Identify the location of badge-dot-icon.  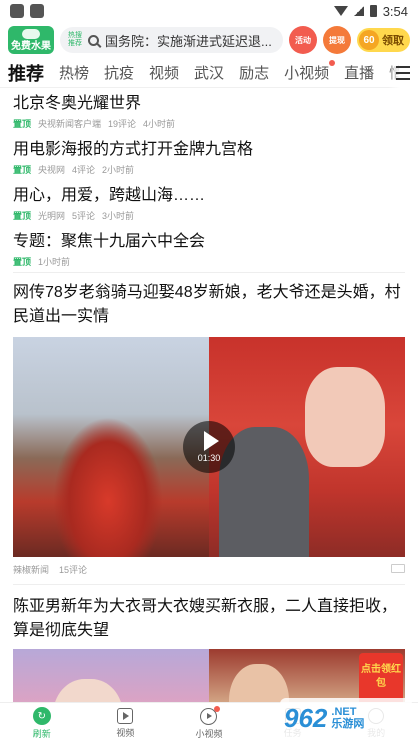
(217, 708).